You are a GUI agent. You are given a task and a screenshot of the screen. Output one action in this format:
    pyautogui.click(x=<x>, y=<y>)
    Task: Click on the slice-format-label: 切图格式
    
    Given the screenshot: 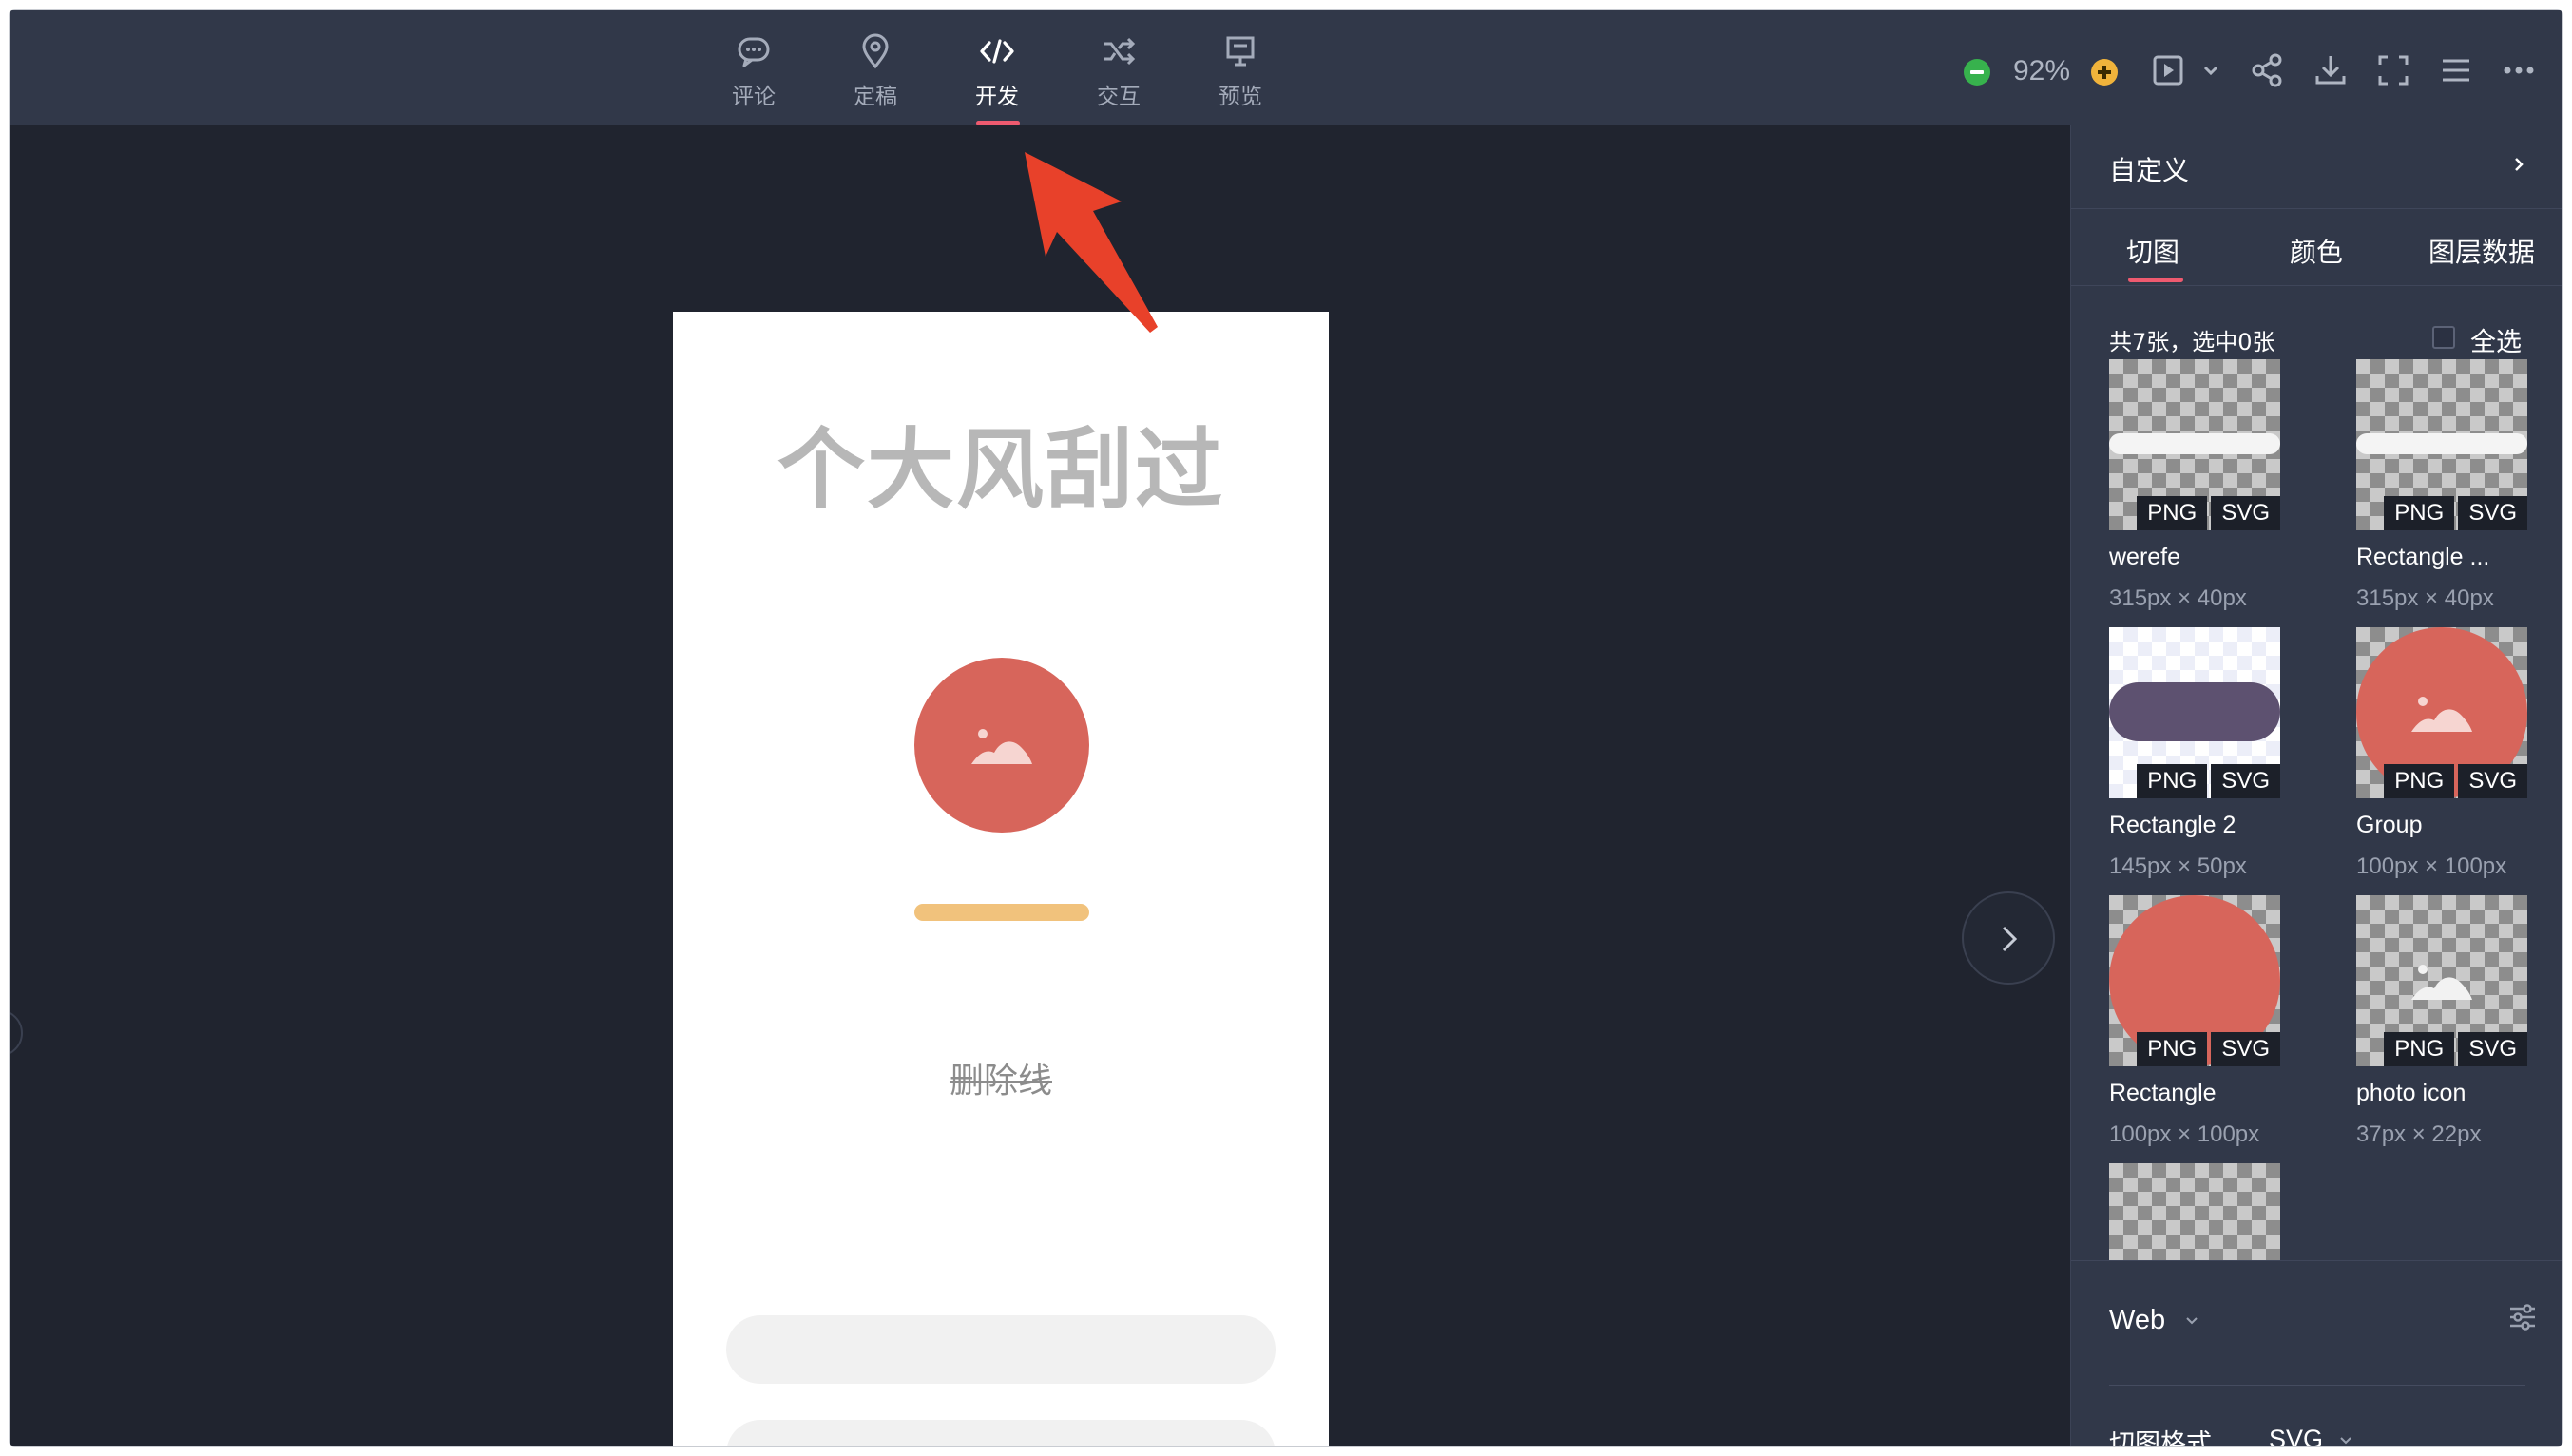 What is the action you would take?
    pyautogui.click(x=2160, y=1437)
    